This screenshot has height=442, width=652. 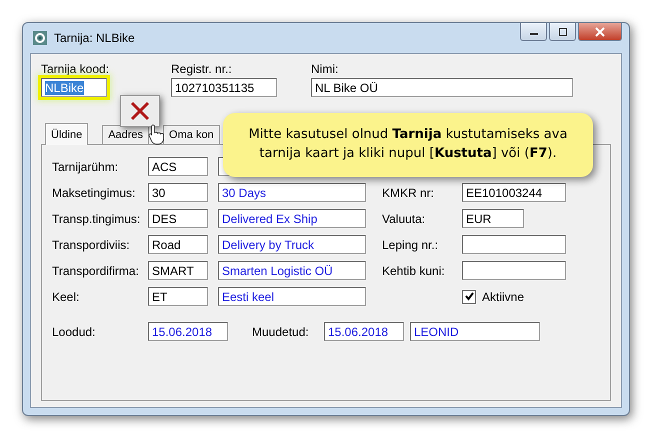 I want to click on input-field: NL Bike OÜ, so click(x=442, y=87).